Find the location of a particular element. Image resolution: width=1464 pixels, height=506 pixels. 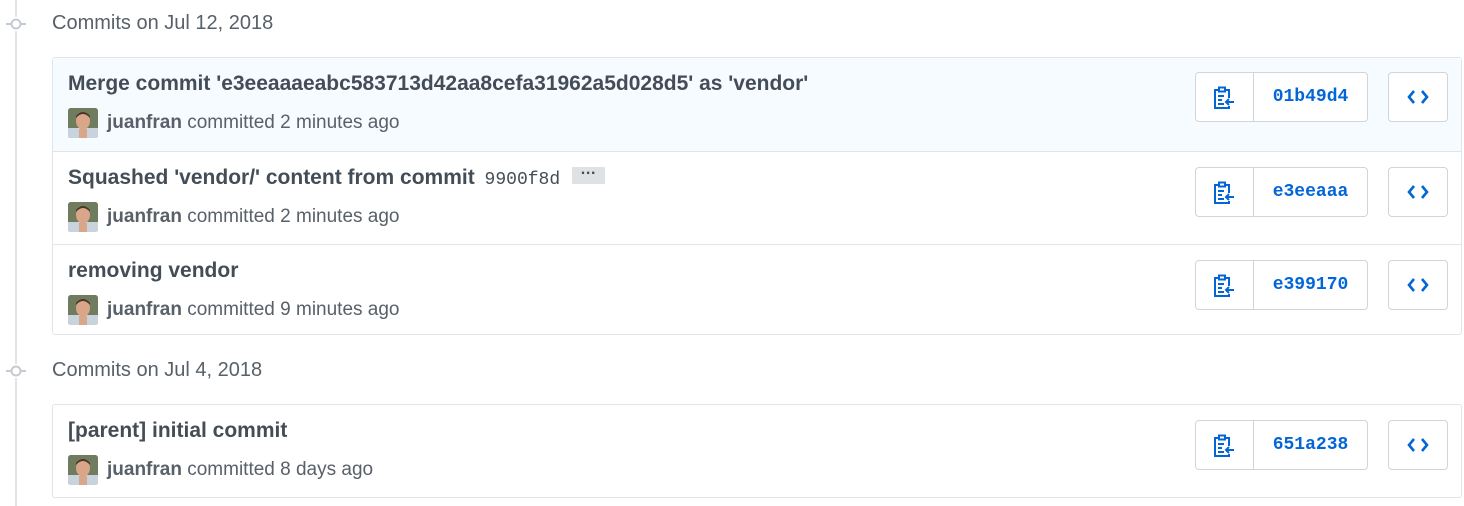

commit-sha-button-group: e399170 is located at coordinates (1281, 285).